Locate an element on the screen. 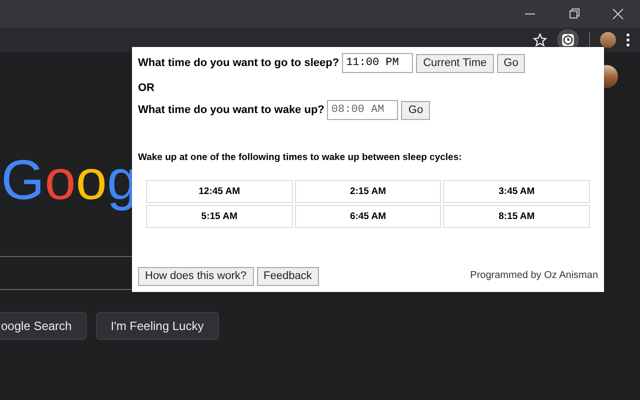 Image resolution: width=640 pixels, height=400 pixels. results-heading: Wake up at one of the following times to wake up between sleep cycles: is located at coordinates (300, 158).